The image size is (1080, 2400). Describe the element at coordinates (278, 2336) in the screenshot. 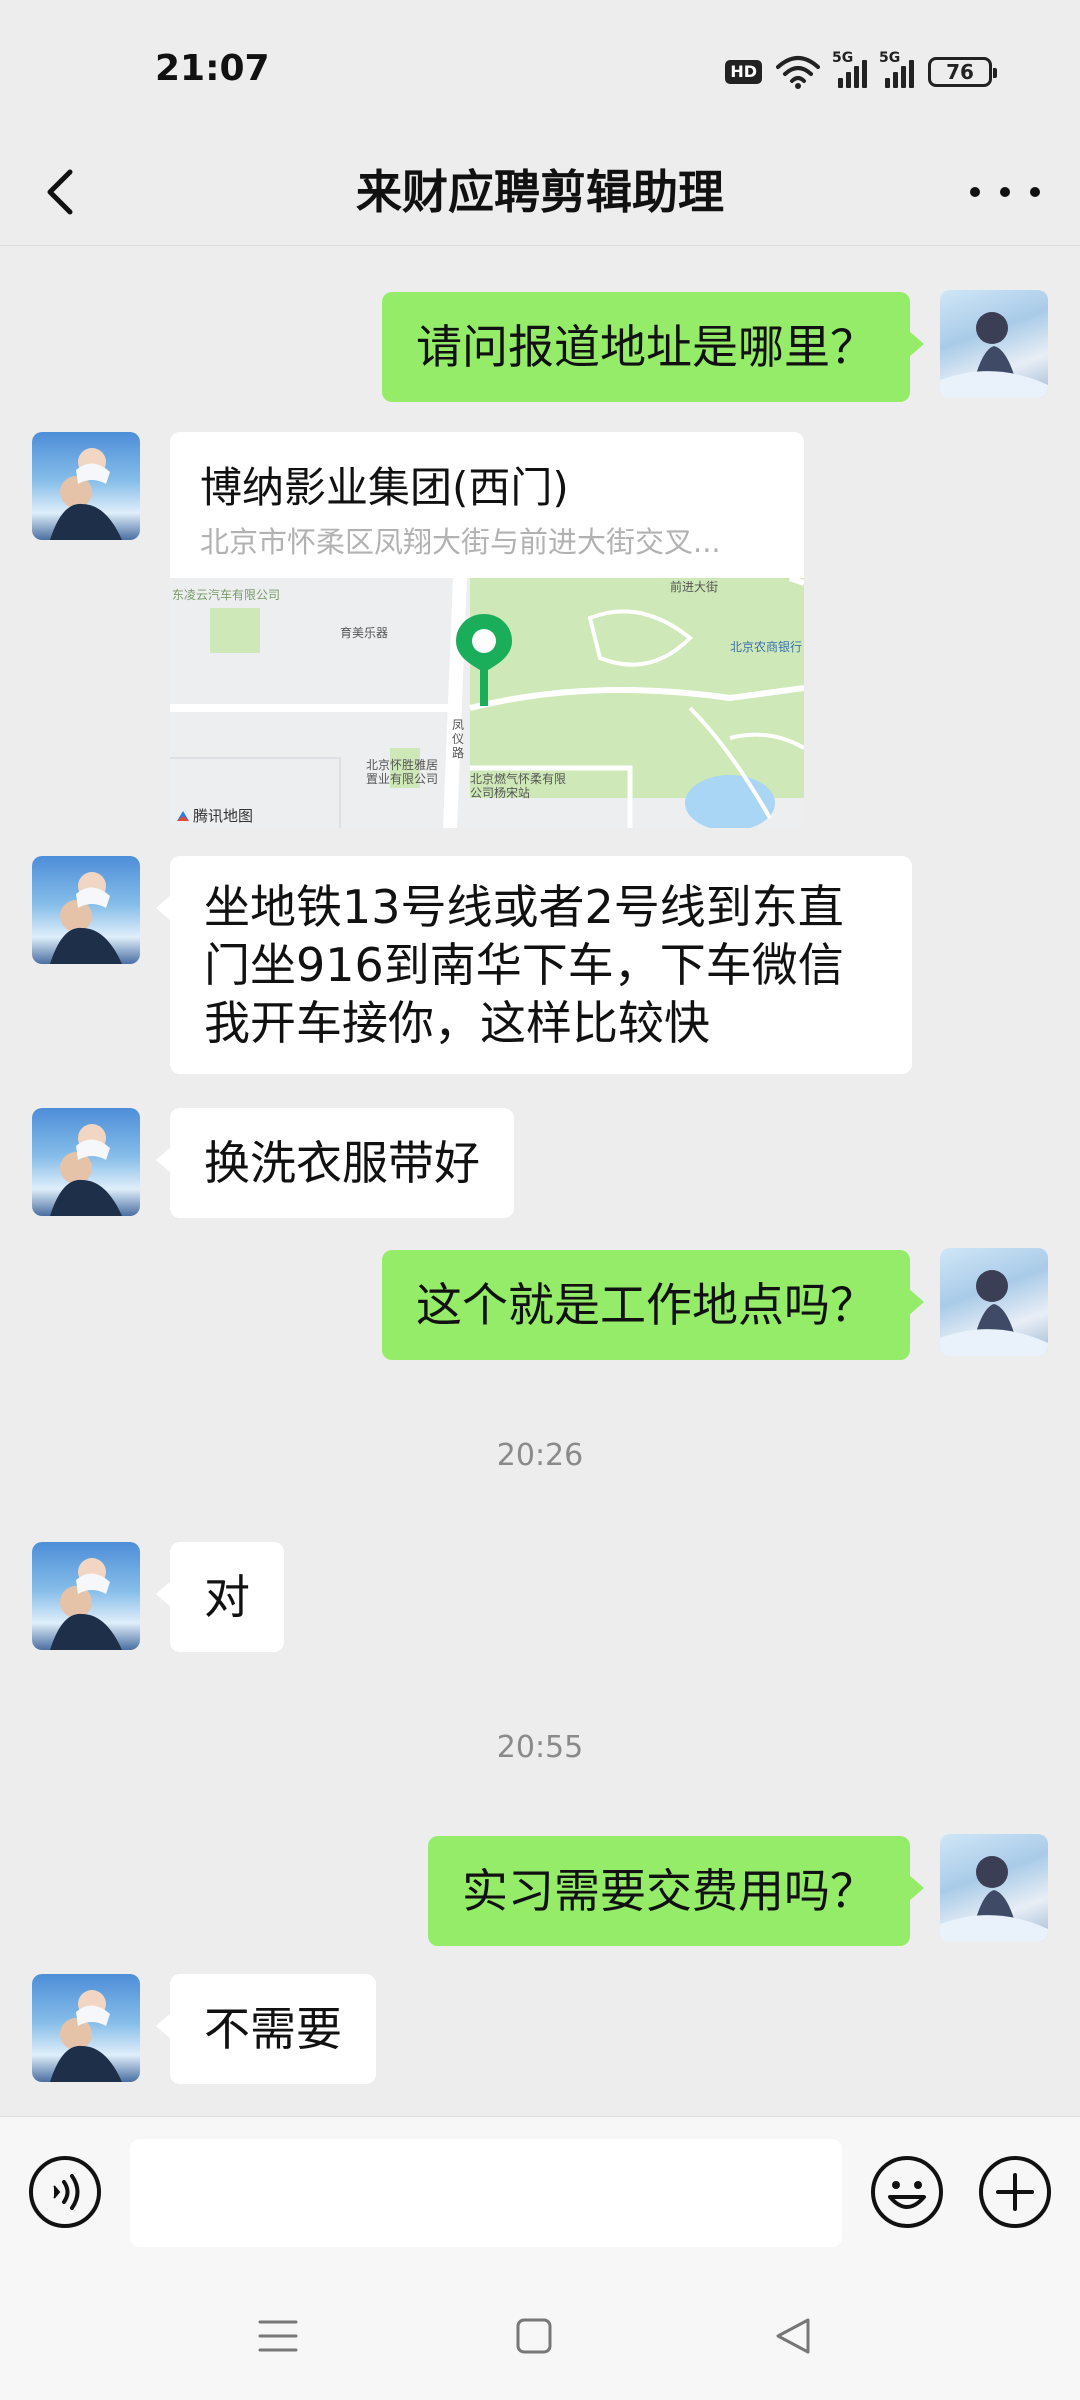

I see `menu-icon` at that location.